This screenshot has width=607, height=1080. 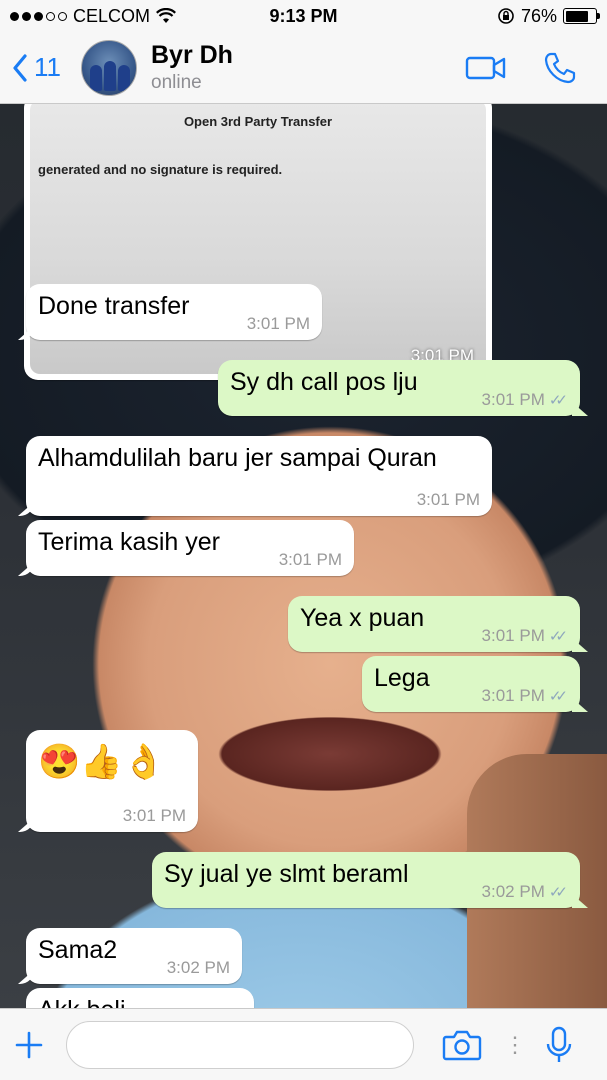 What do you see at coordinates (506, 16) in the screenshot?
I see `rotation-lock-icon` at bounding box center [506, 16].